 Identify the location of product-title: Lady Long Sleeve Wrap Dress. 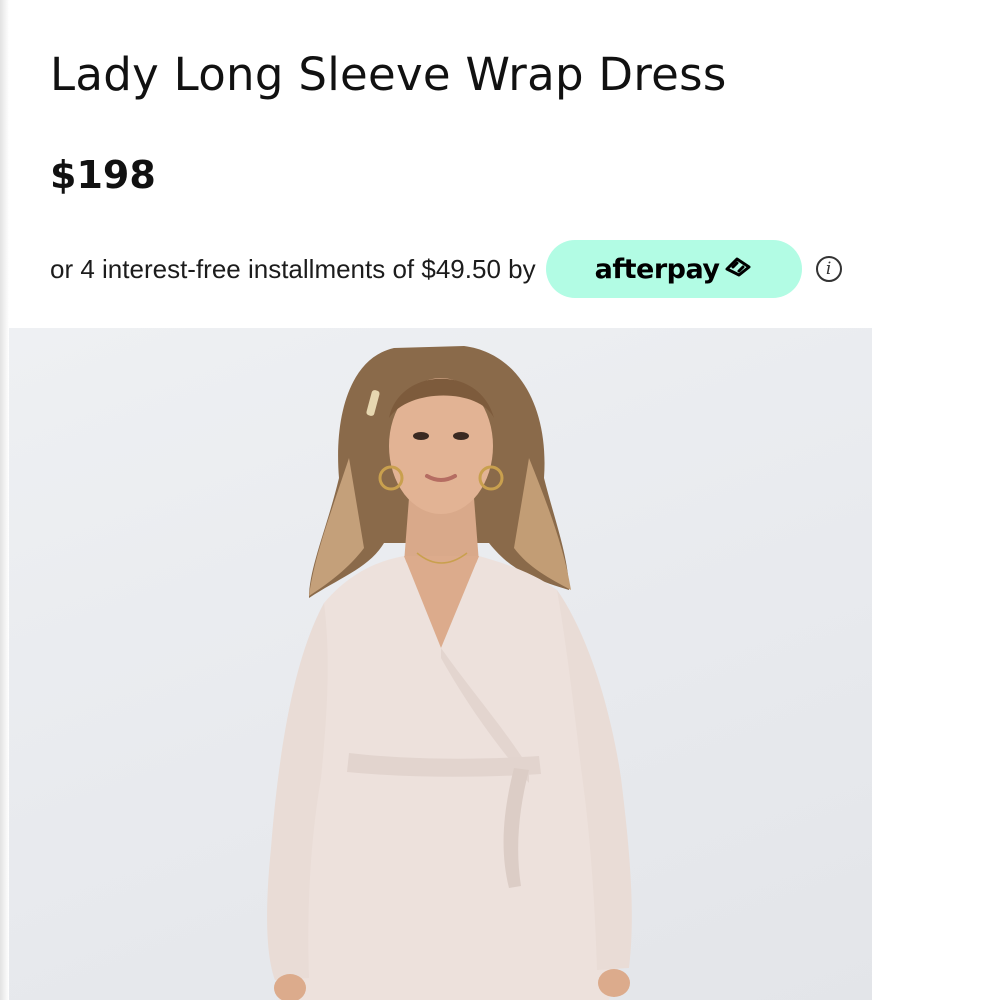
(388, 74).